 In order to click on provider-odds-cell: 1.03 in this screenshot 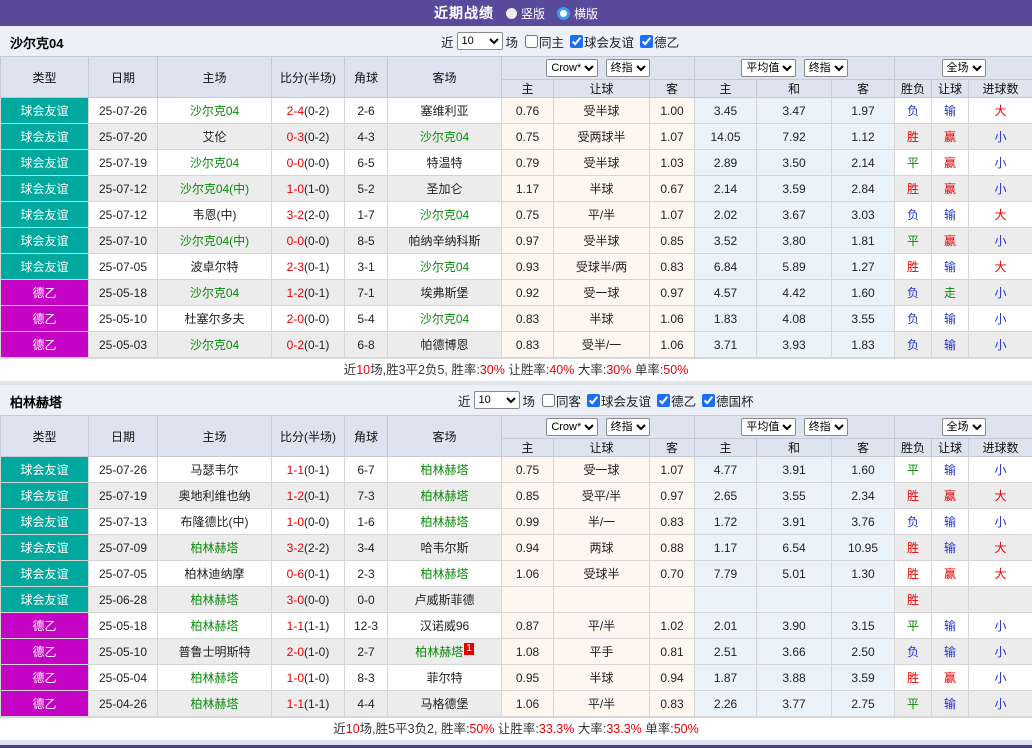, I will do `click(672, 163)`.